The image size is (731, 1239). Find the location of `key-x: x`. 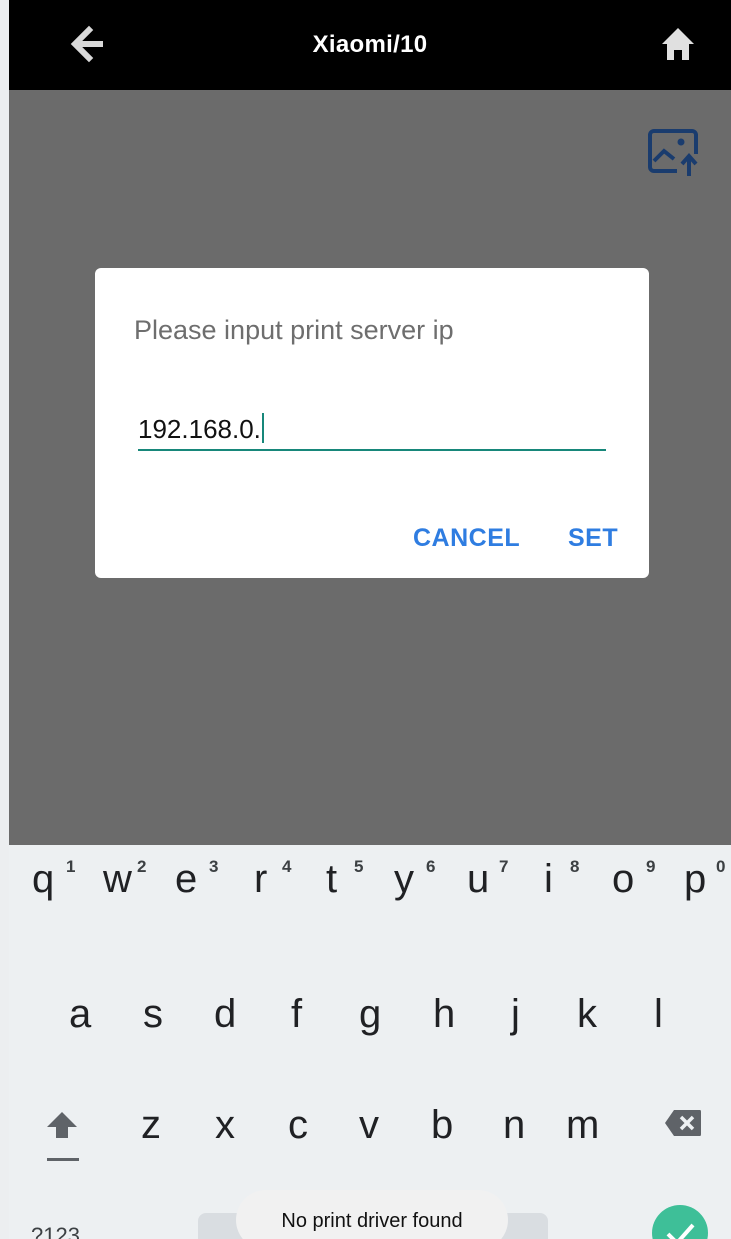

key-x: x is located at coordinates (225, 1125).